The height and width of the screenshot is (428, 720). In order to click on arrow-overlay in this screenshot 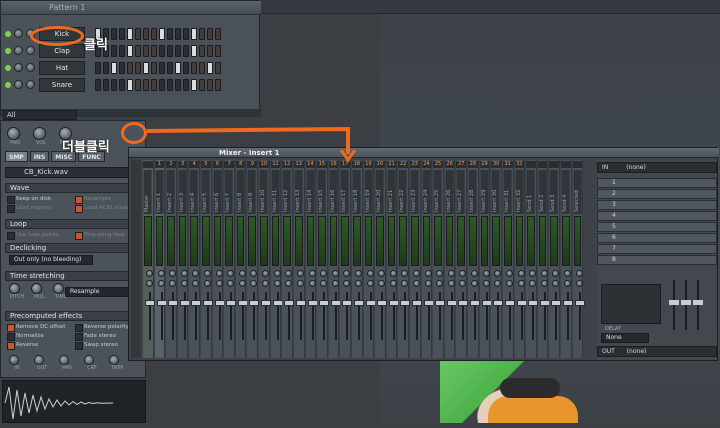, I will do `click(251, 144)`.